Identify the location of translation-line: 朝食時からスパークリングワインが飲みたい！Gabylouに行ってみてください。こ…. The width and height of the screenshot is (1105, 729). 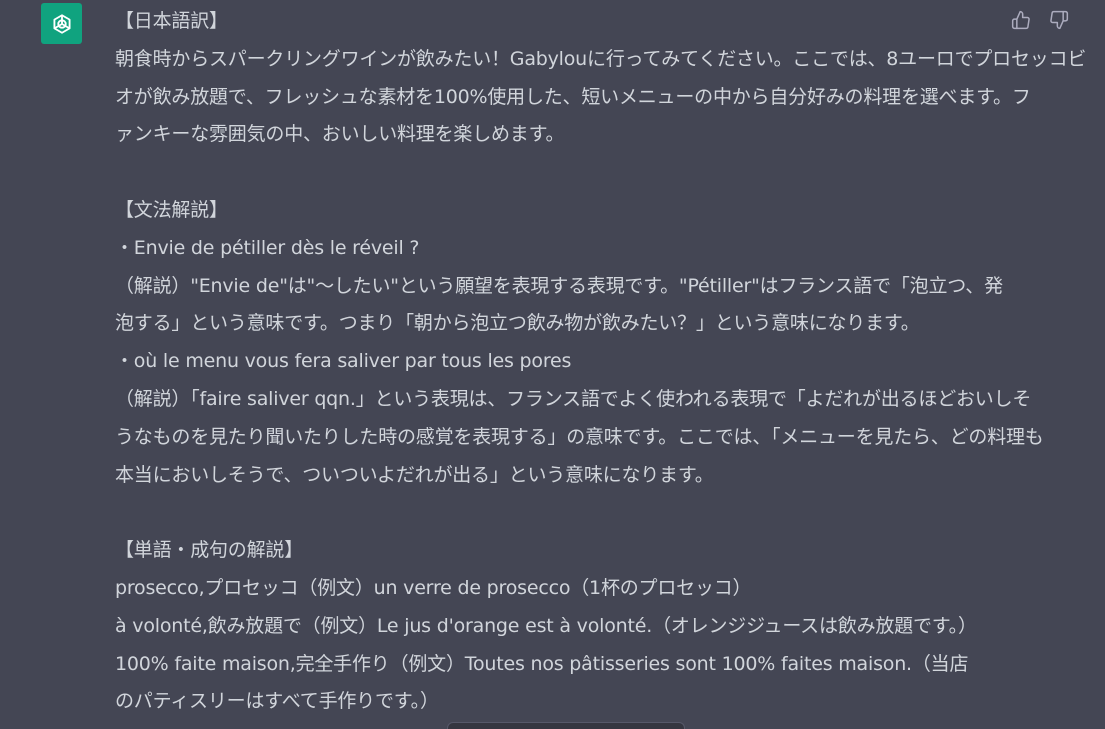
(601, 58).